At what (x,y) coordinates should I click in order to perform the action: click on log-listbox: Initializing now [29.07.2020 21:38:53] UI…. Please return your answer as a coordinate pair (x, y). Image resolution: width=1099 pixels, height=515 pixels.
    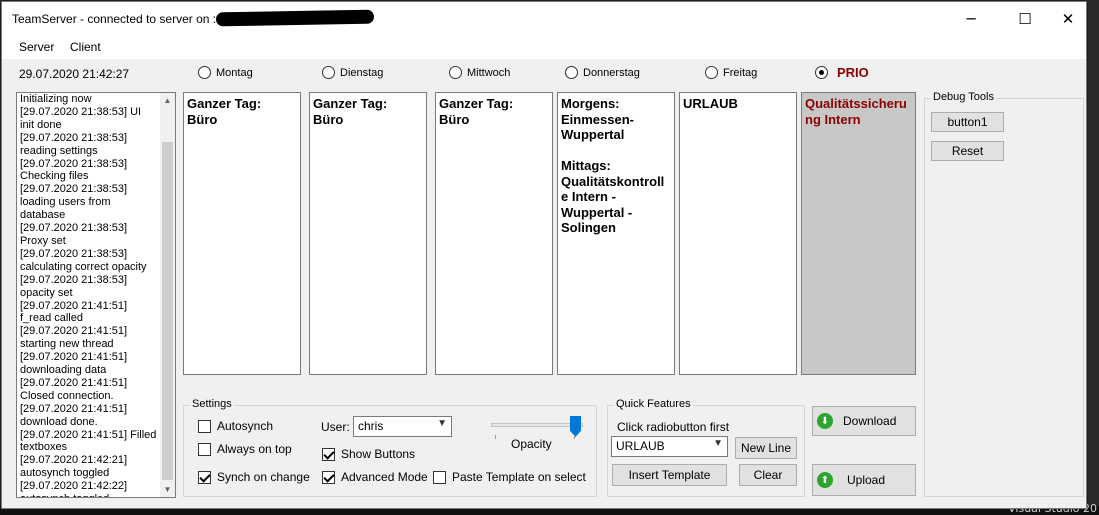
    Looking at the image, I should click on (96, 295).